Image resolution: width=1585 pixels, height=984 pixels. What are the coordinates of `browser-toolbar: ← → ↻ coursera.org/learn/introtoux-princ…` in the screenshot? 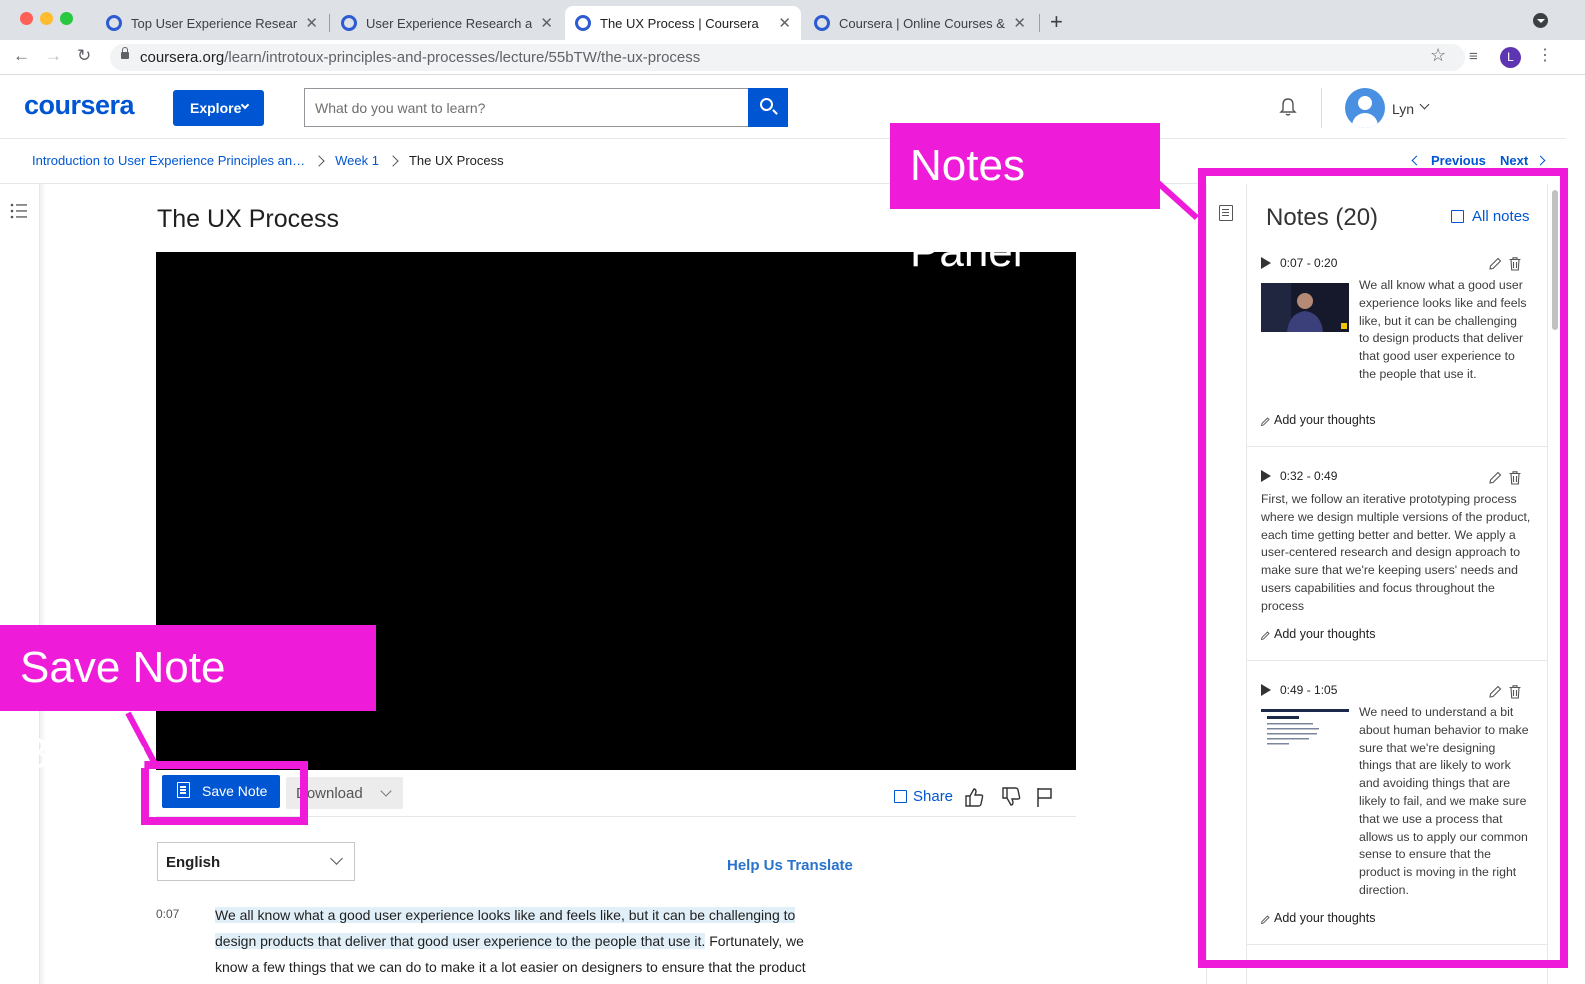 It's located at (792, 57).